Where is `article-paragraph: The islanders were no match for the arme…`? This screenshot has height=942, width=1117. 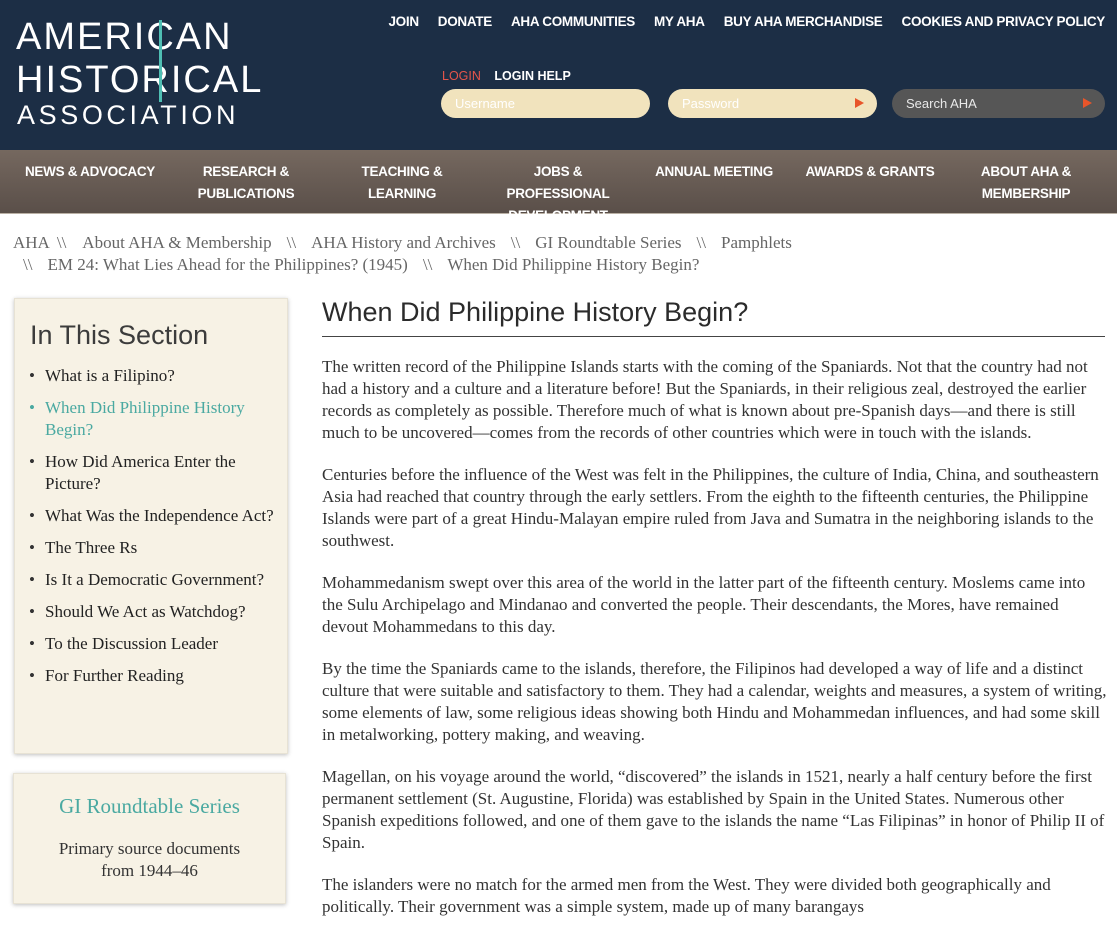 article-paragraph: The islanders were no match for the arme… is located at coordinates (686, 895).